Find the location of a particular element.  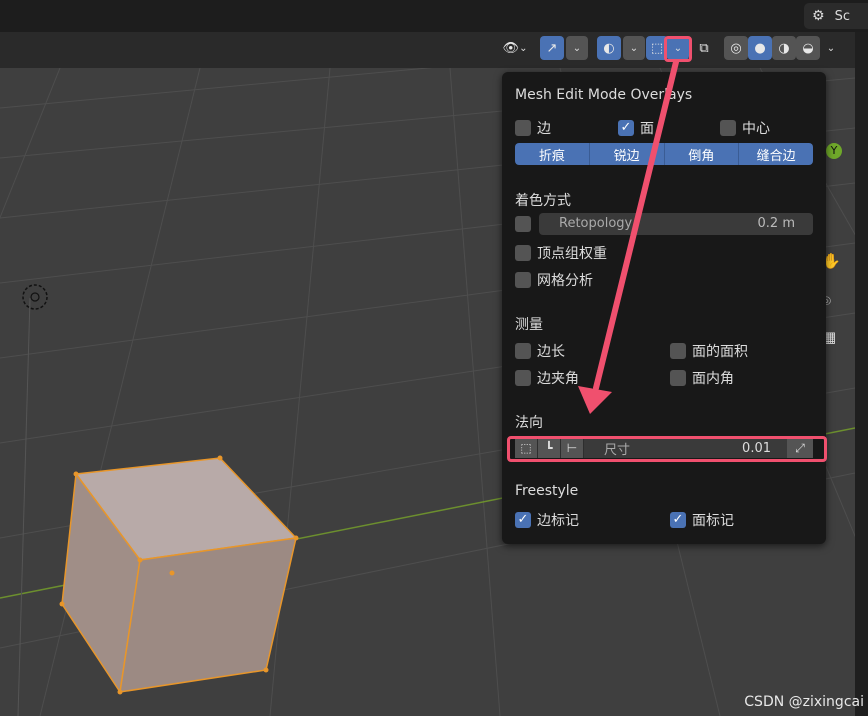

checkbox-label: 面的面积 is located at coordinates (720, 352).